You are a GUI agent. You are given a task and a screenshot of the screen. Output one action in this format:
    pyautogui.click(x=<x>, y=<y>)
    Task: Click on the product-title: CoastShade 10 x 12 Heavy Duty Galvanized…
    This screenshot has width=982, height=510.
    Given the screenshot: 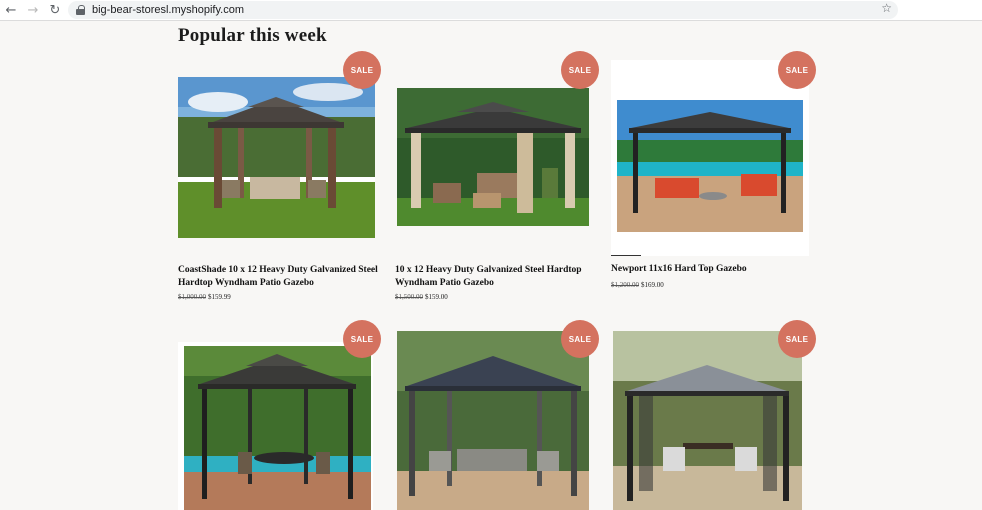 What is the action you would take?
    pyautogui.click(x=278, y=277)
    